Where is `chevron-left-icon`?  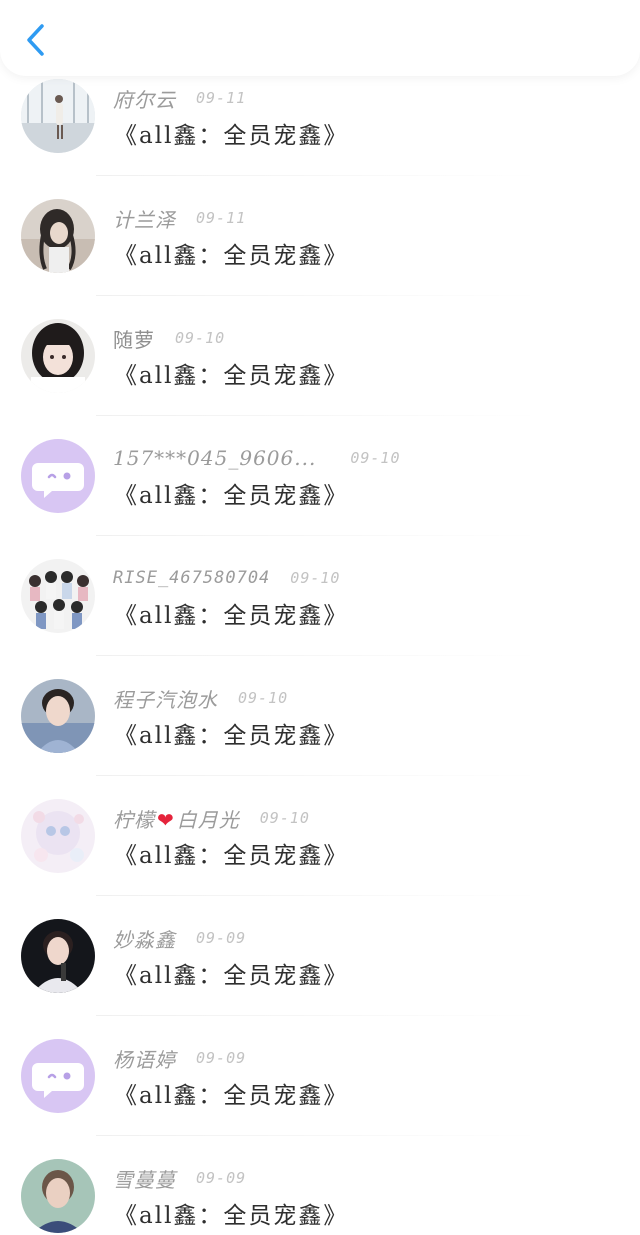 chevron-left-icon is located at coordinates (35, 42).